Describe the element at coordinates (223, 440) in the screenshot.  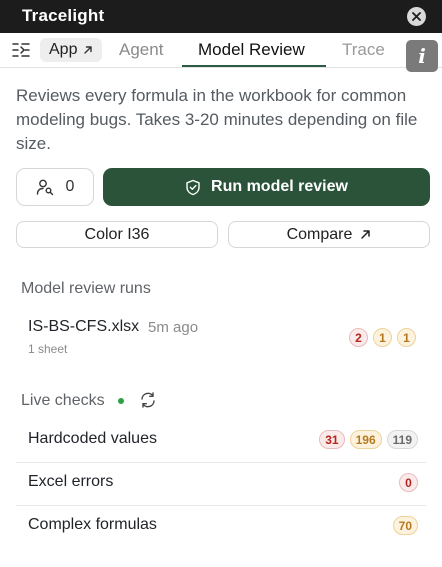
I see `check-row-hardcoded: Hardcoded values 31 196 119` at that location.